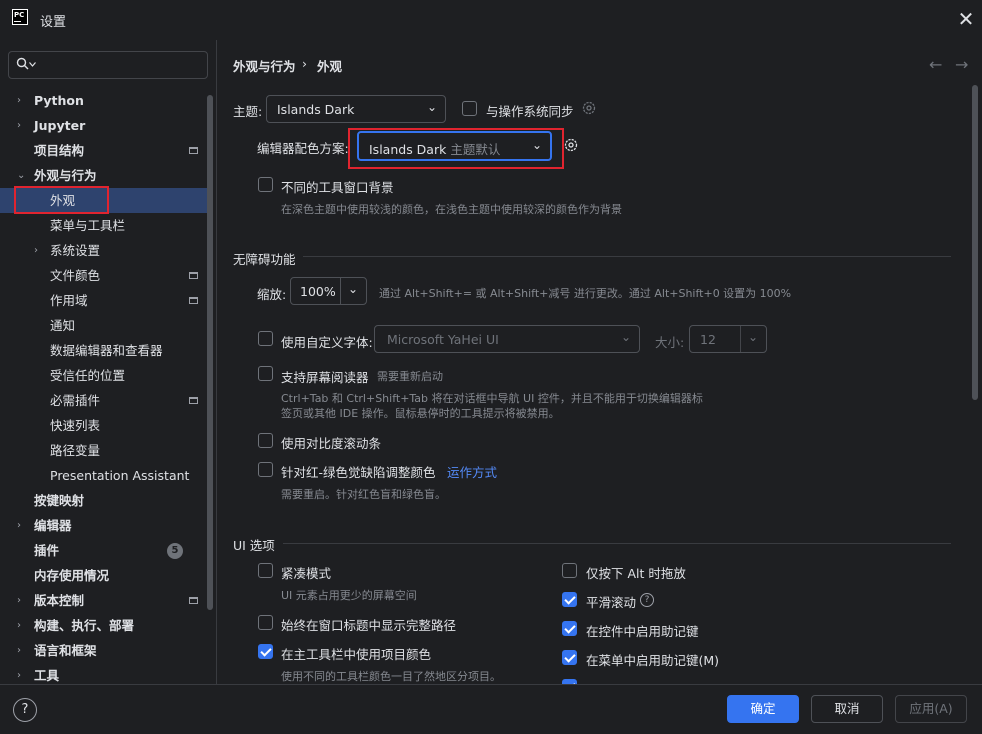 This screenshot has height=734, width=982. I want to click on contrast-scrollbar-label: 使用对比度滚动条, so click(331, 443).